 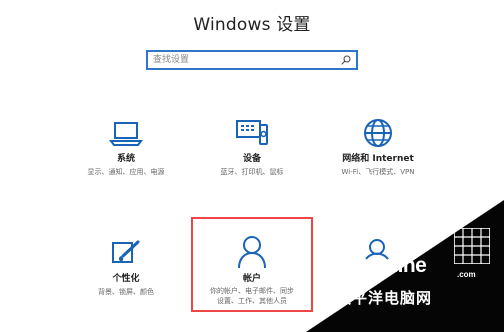 I want to click on tile-description-line: 你的帐户、电子邮件、同步, so click(x=252, y=291).